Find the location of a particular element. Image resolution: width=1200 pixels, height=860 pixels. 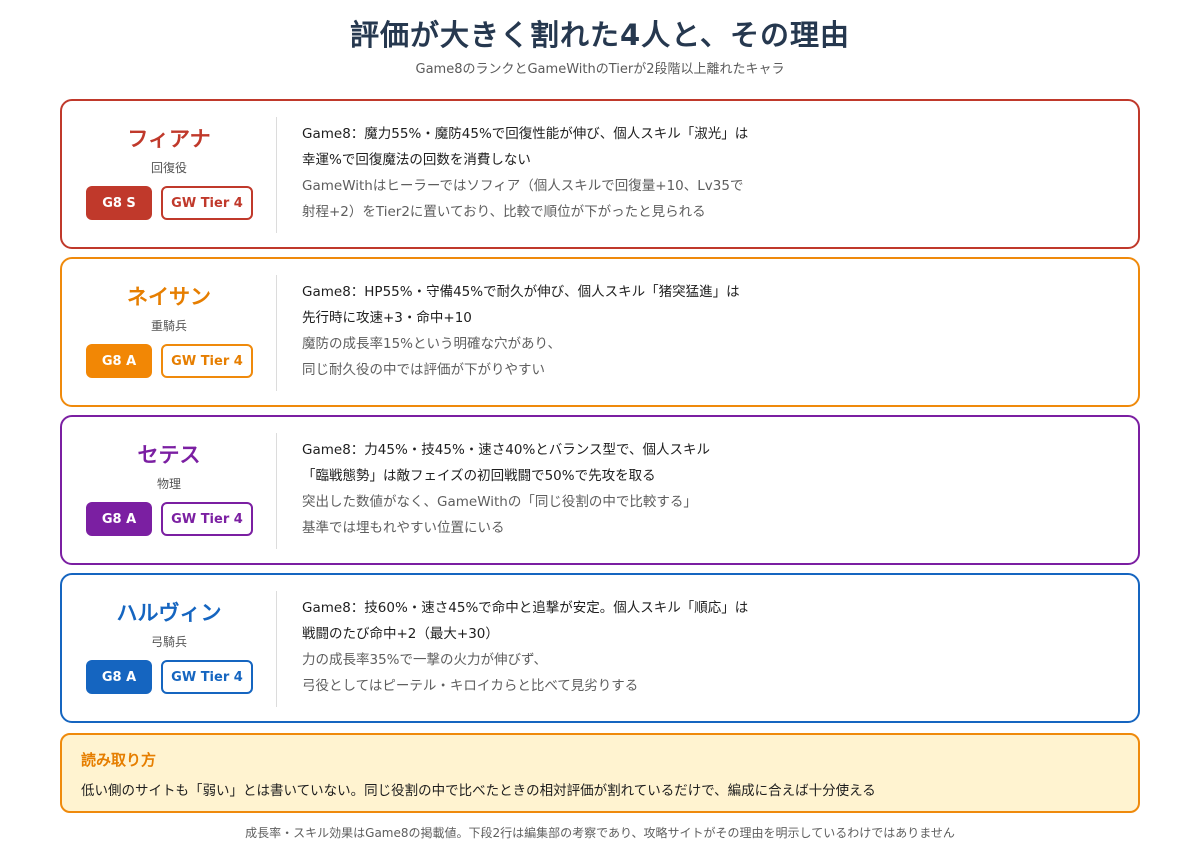

description-line: 先行時に攻速+3・命中+10 is located at coordinates (387, 318).